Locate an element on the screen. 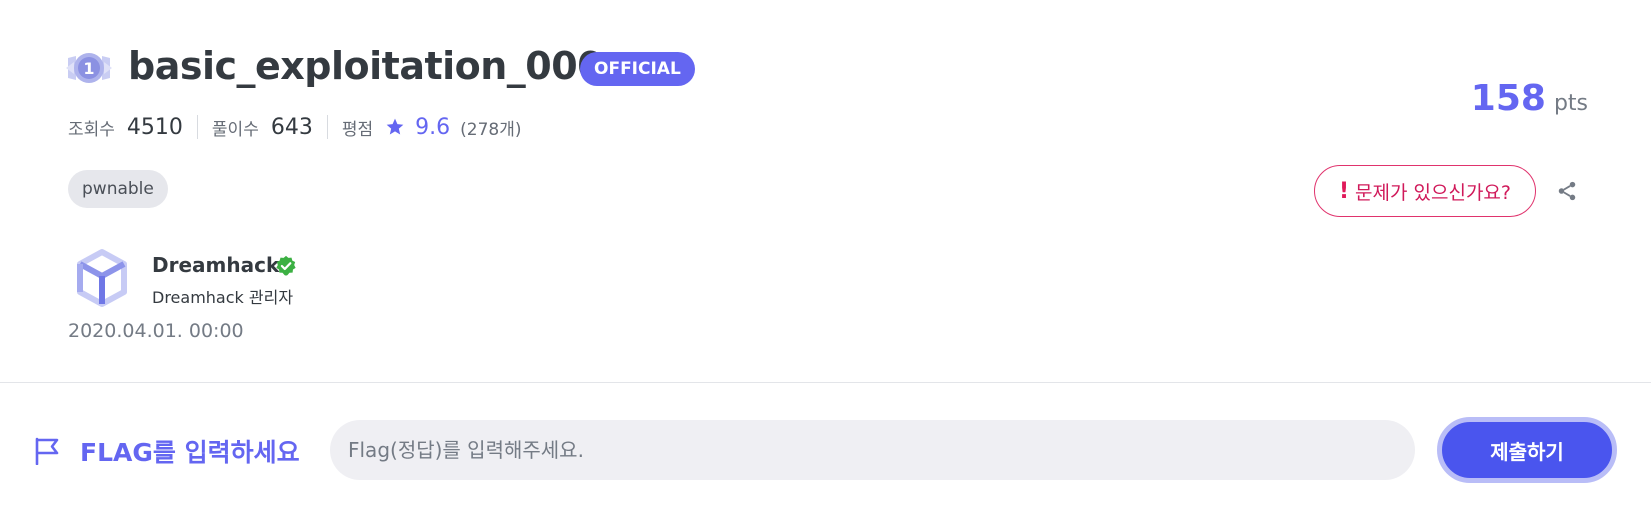  flag-label: FLAG를 입력하세요 is located at coordinates (190, 452).